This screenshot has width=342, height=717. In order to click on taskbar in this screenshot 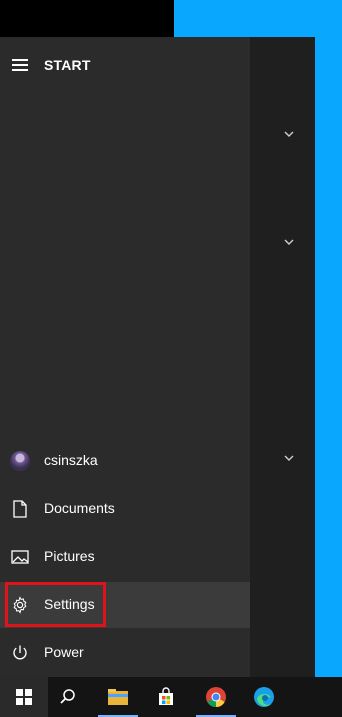, I will do `click(171, 697)`.